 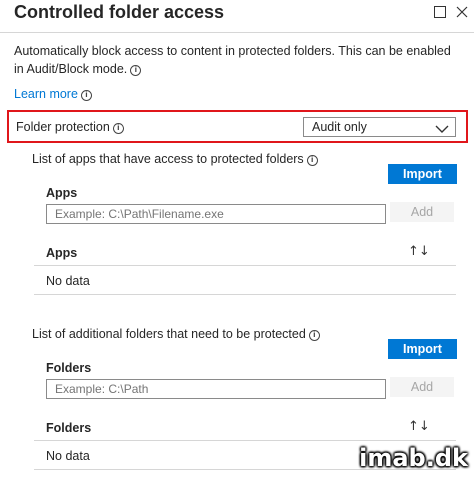 I want to click on page-title: Controlled folder access, so click(x=119, y=12).